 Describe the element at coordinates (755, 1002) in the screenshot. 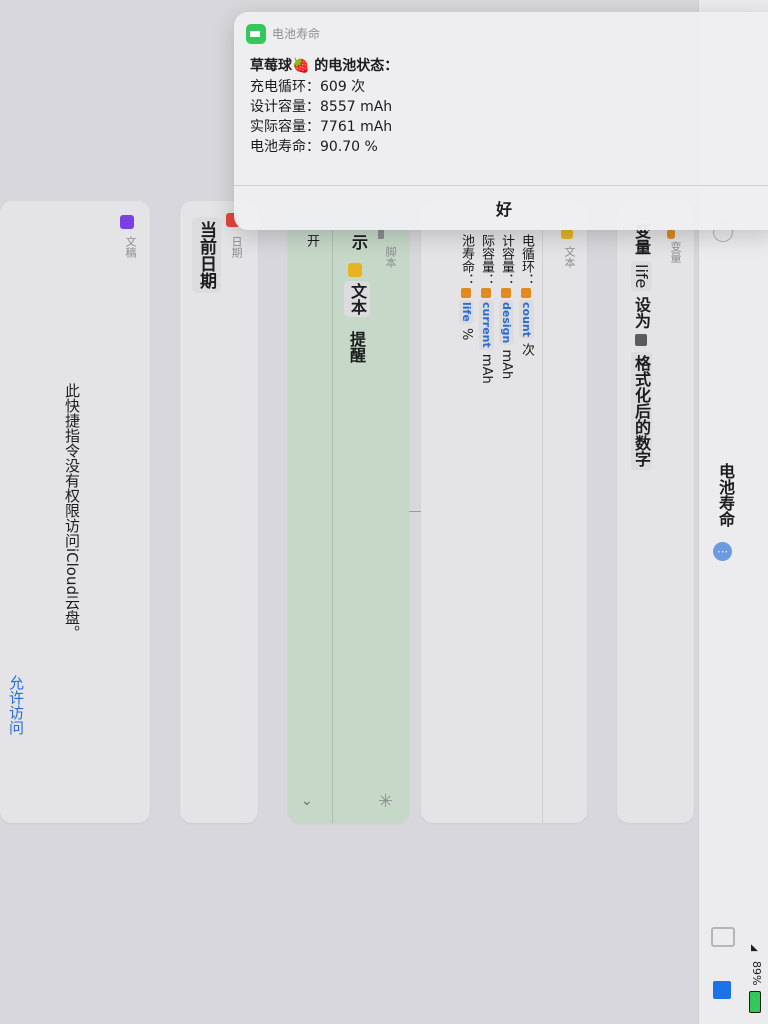

I see `battery-icon` at that location.